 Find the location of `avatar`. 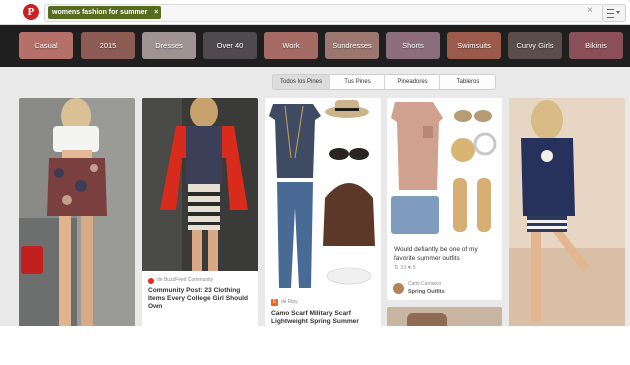

avatar is located at coordinates (398, 288).